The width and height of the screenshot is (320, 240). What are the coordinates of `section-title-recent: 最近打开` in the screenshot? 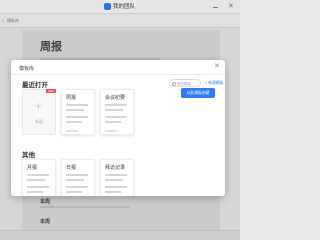 It's located at (35, 85).